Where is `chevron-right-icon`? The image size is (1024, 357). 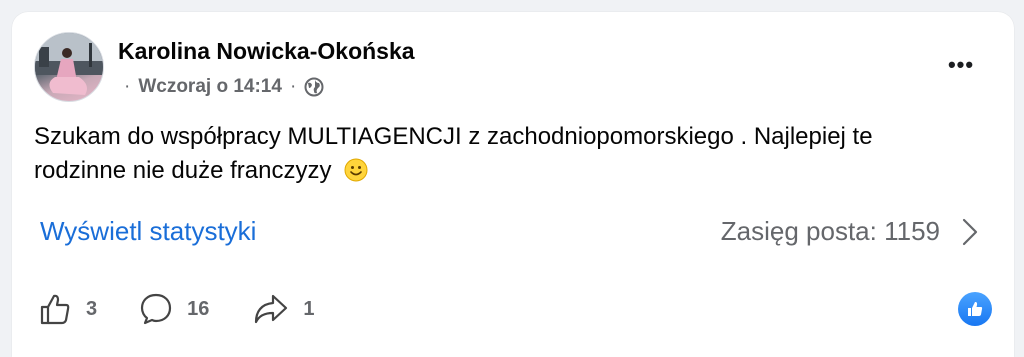
chevron-right-icon is located at coordinates (970, 232).